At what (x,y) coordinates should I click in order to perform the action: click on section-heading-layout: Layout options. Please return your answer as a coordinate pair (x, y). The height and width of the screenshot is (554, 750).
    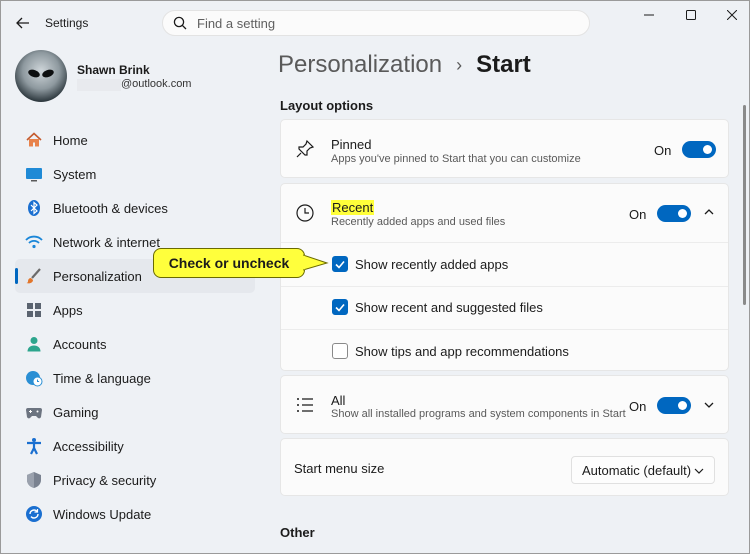
    Looking at the image, I should click on (327, 105).